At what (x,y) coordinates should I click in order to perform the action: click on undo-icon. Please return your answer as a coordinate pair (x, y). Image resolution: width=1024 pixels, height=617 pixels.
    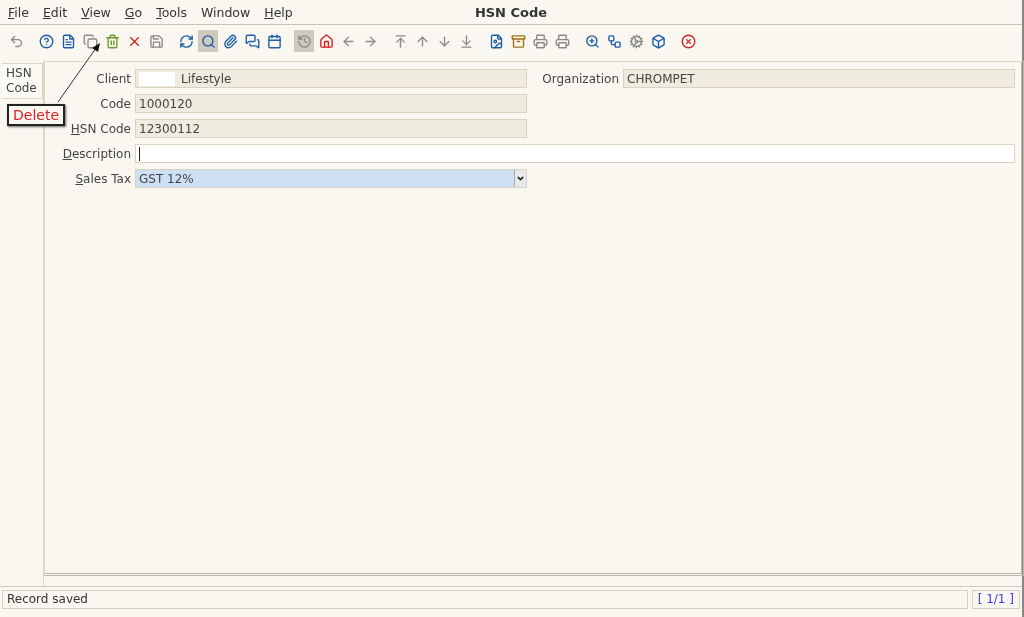
    Looking at the image, I should click on (16, 41).